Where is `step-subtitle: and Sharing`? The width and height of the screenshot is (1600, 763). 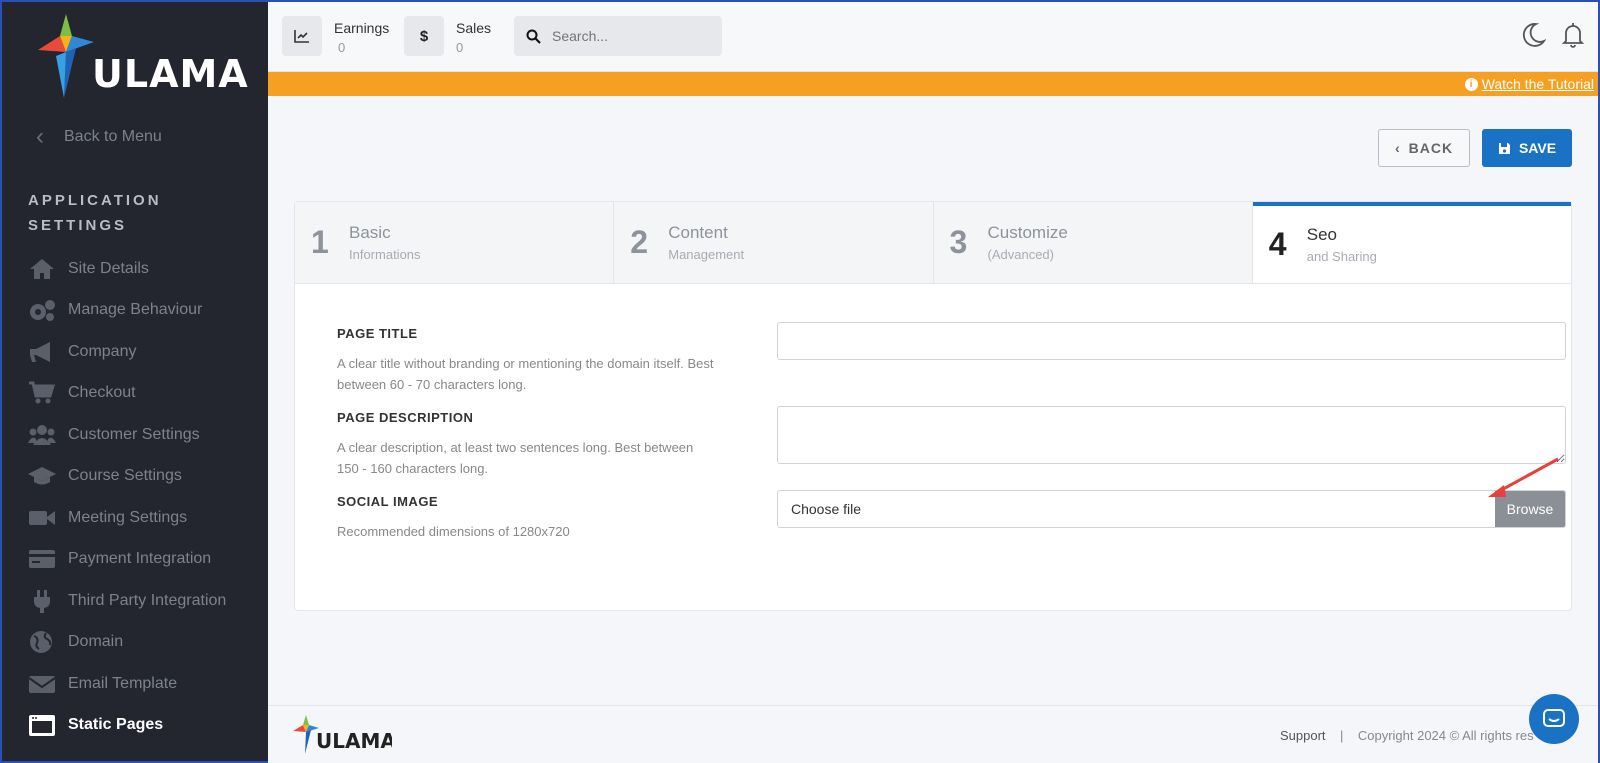 step-subtitle: and Sharing is located at coordinates (1341, 256).